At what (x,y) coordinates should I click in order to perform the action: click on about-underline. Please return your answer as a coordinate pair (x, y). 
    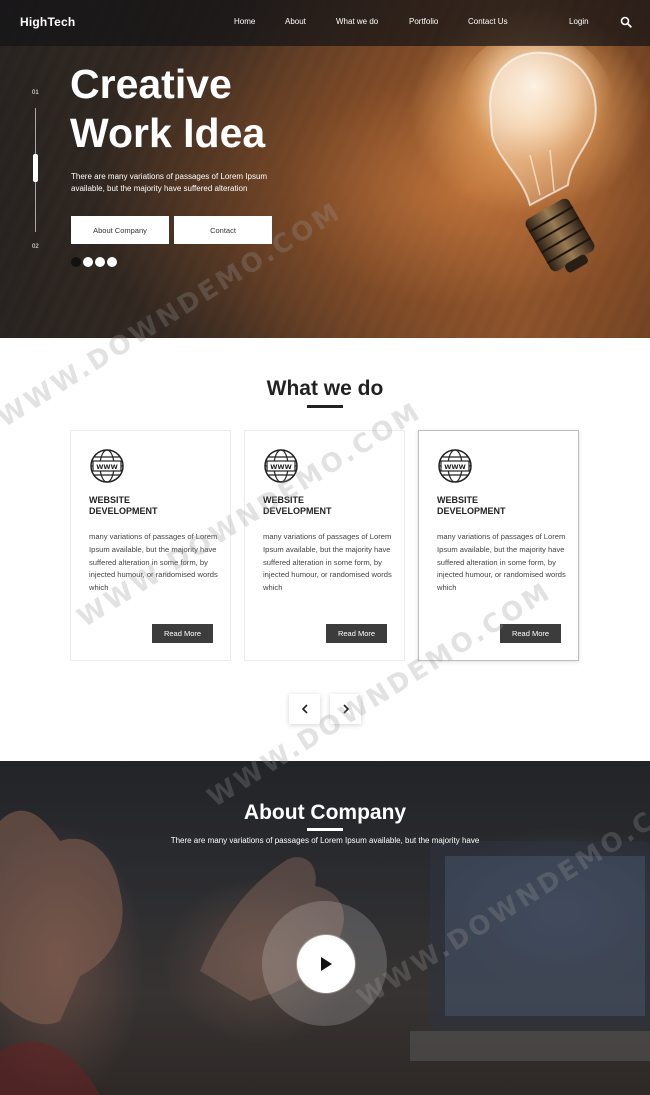
    Looking at the image, I should click on (325, 829).